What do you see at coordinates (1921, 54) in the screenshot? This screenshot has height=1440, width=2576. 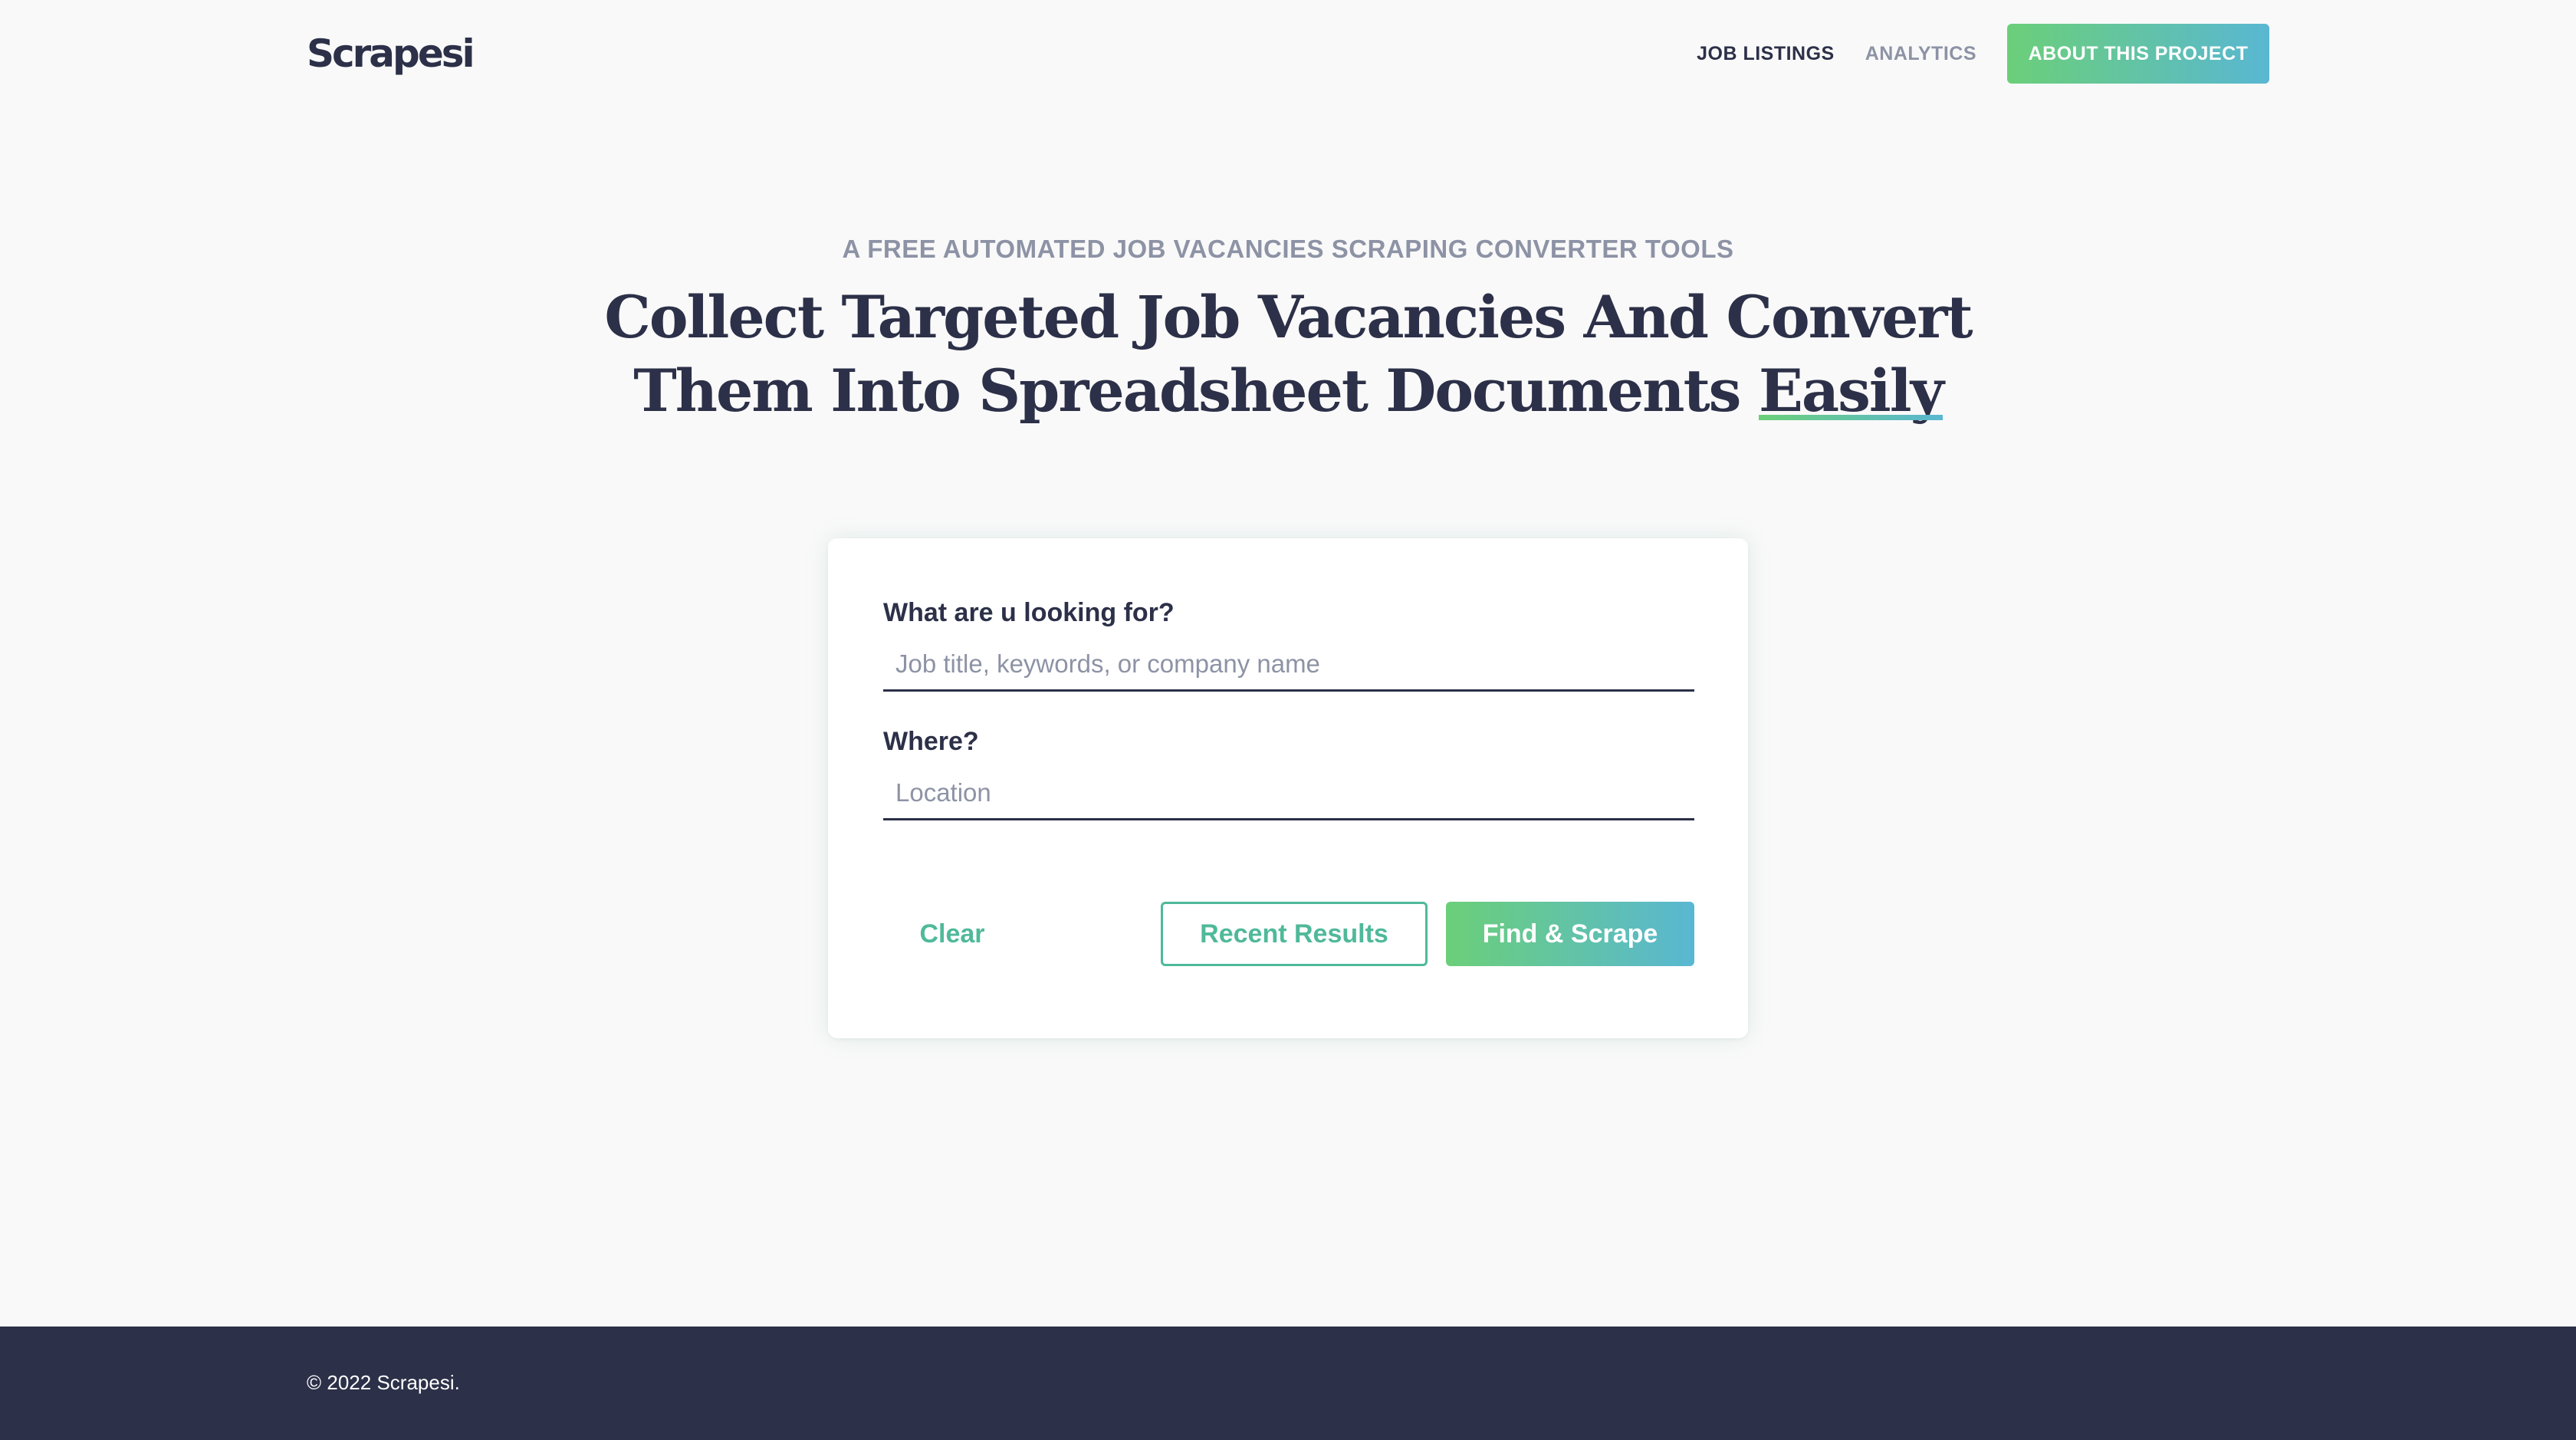 I see `nav-analytics: ANALYTICS` at bounding box center [1921, 54].